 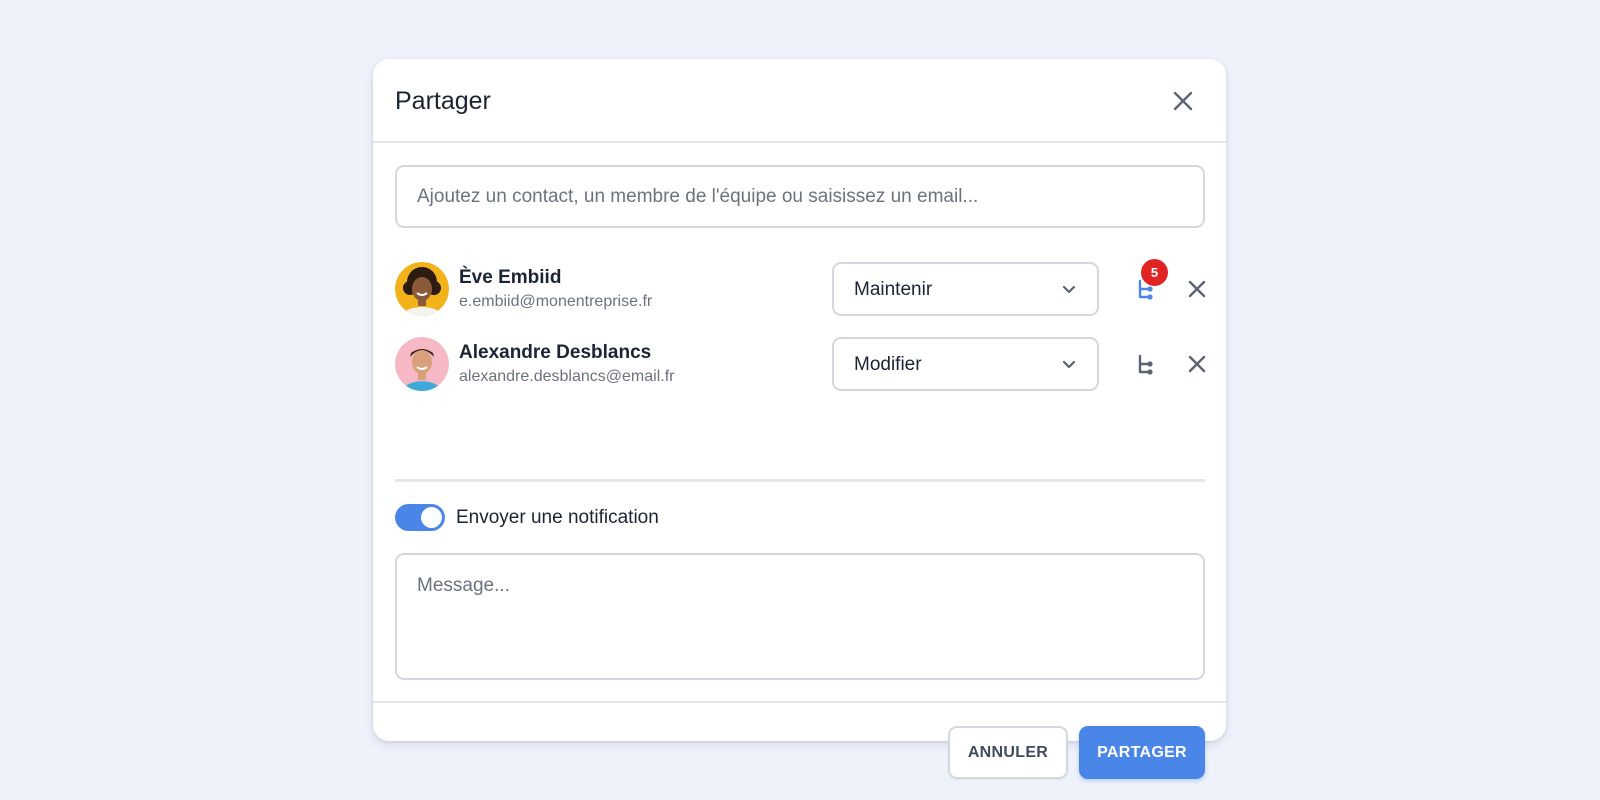 What do you see at coordinates (799, 702) in the screenshot?
I see `footer-divider` at bounding box center [799, 702].